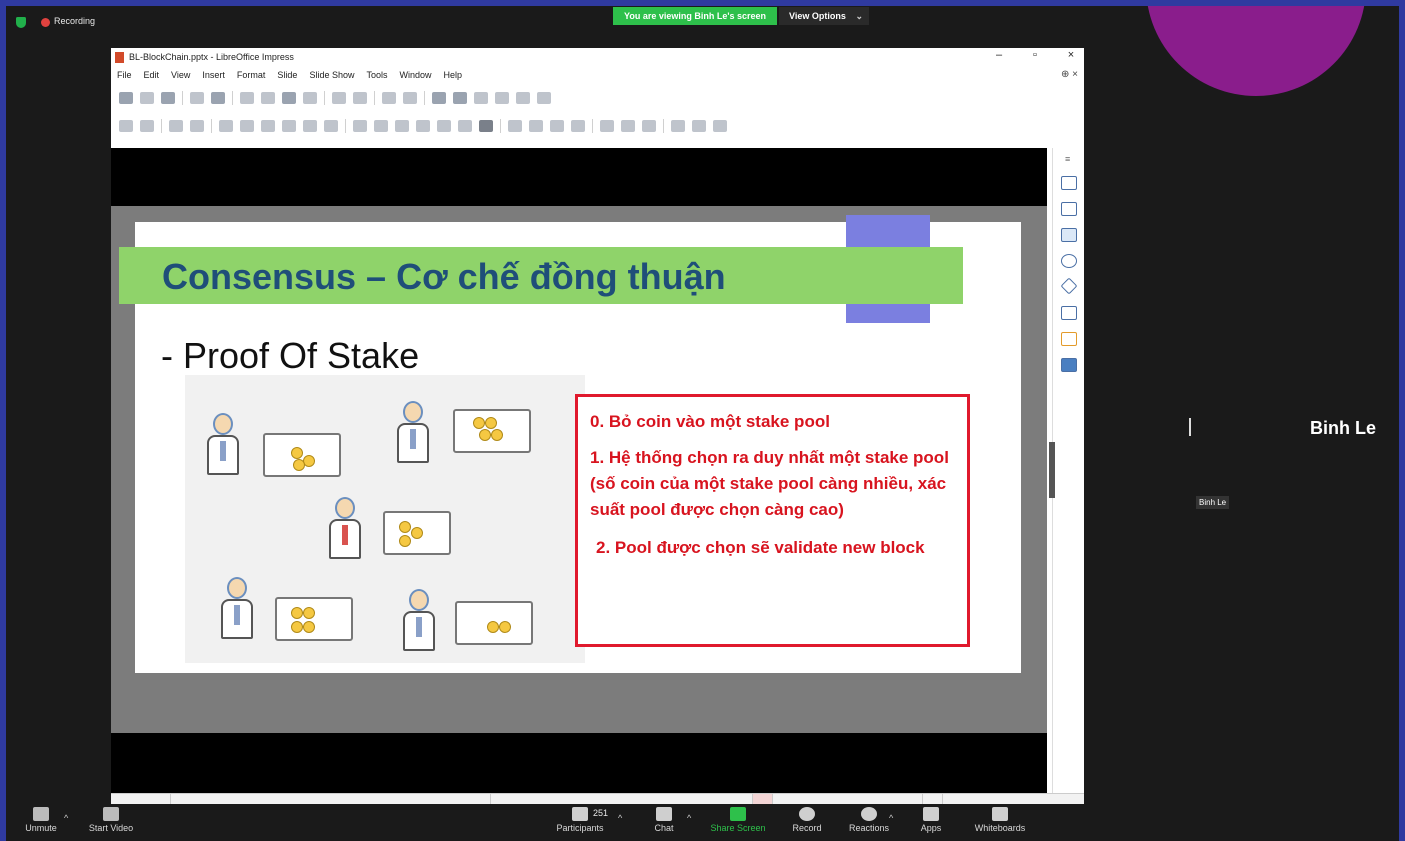  Describe the element at coordinates (268, 126) in the screenshot. I see `ellipse-tool-icon` at that location.